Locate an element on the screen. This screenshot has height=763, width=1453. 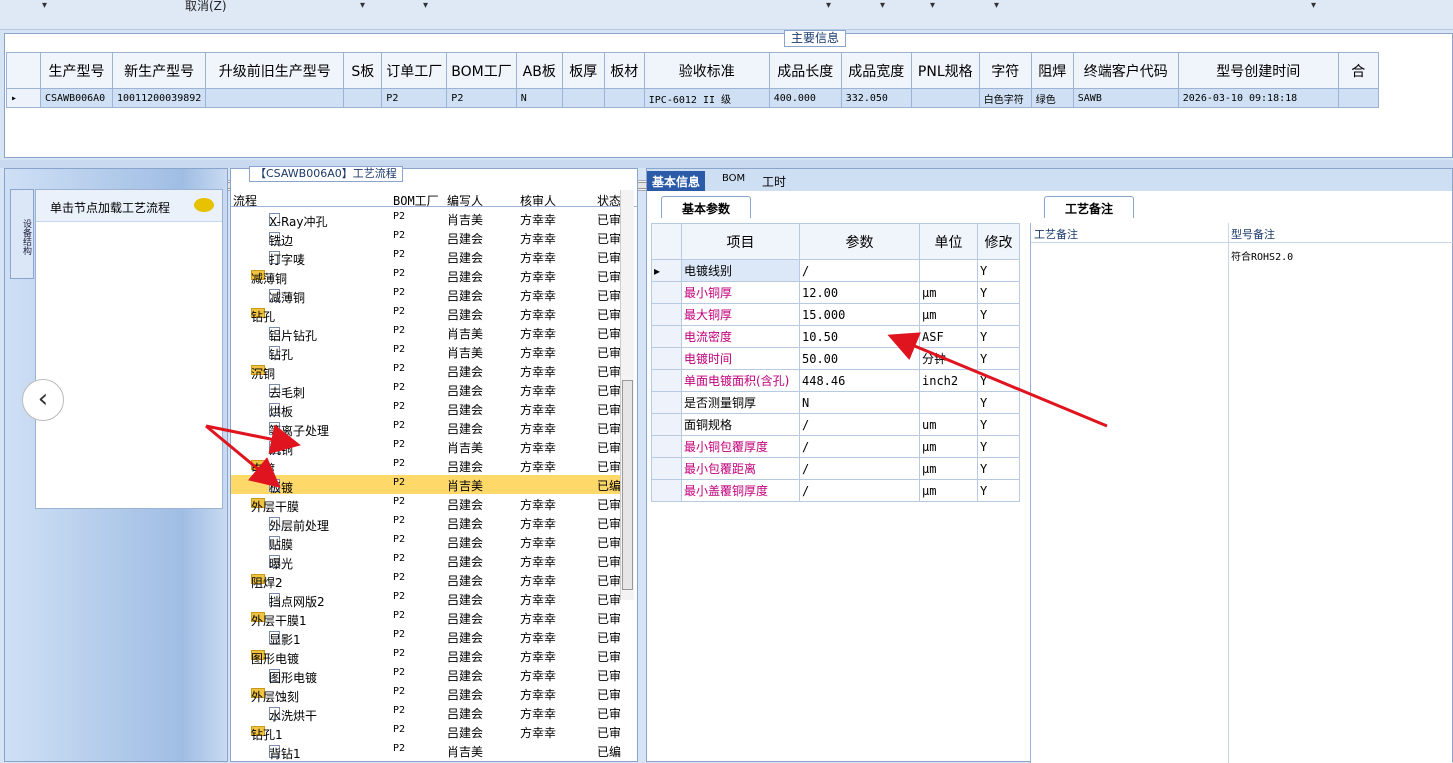
arrow-to-copper-node is located at coordinates (253, 439).